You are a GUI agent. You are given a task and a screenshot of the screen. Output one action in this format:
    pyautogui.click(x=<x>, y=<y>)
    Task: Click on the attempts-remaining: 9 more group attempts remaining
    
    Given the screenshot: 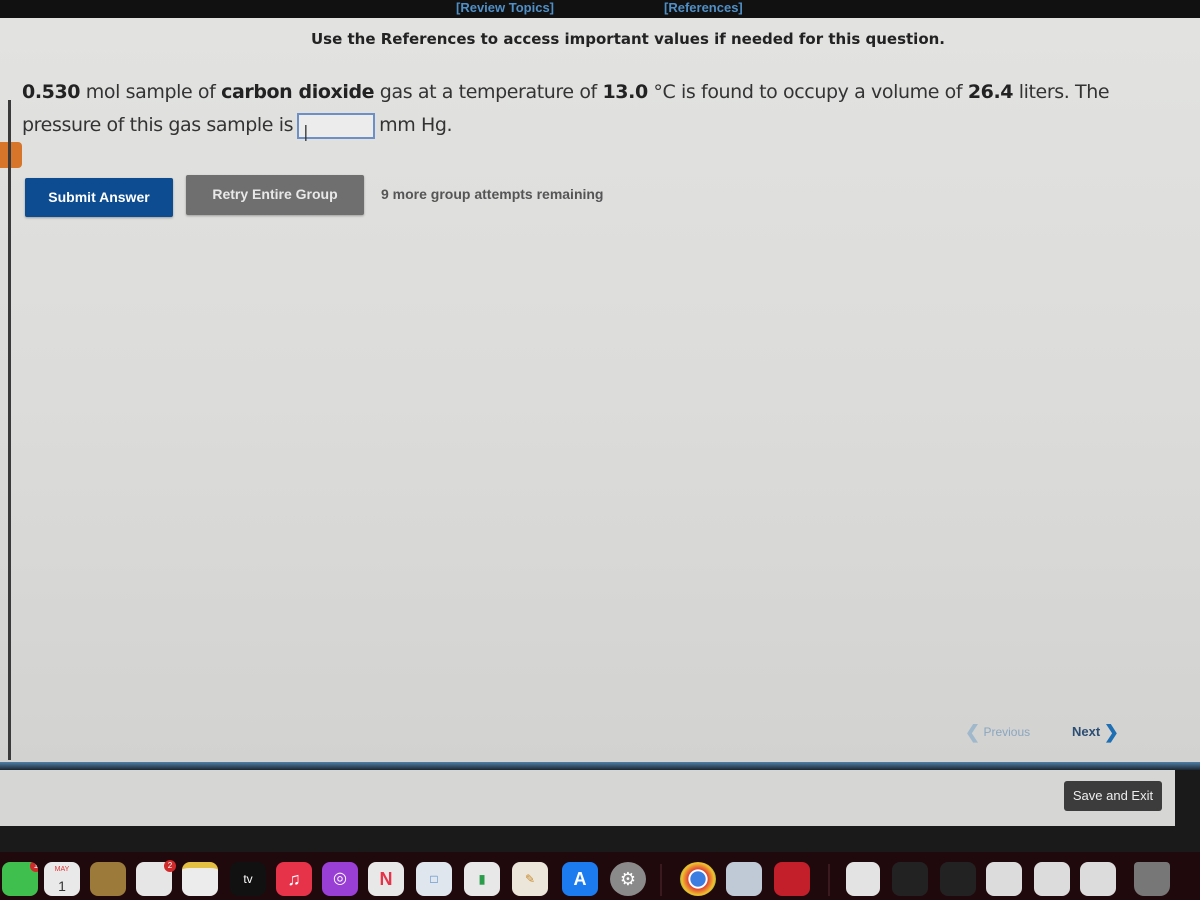 What is the action you would take?
    pyautogui.click(x=492, y=194)
    